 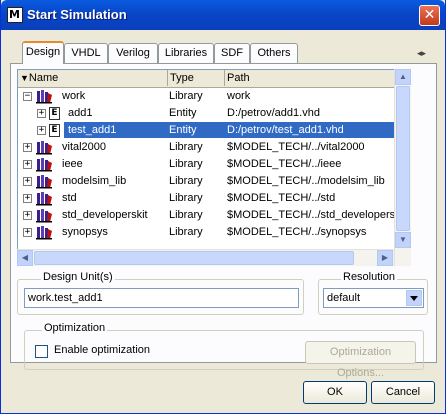 What do you see at coordinates (214, 113) in the screenshot?
I see `tree-row: + Eadd1 Entity D:/petrov/add1.vhd` at bounding box center [214, 113].